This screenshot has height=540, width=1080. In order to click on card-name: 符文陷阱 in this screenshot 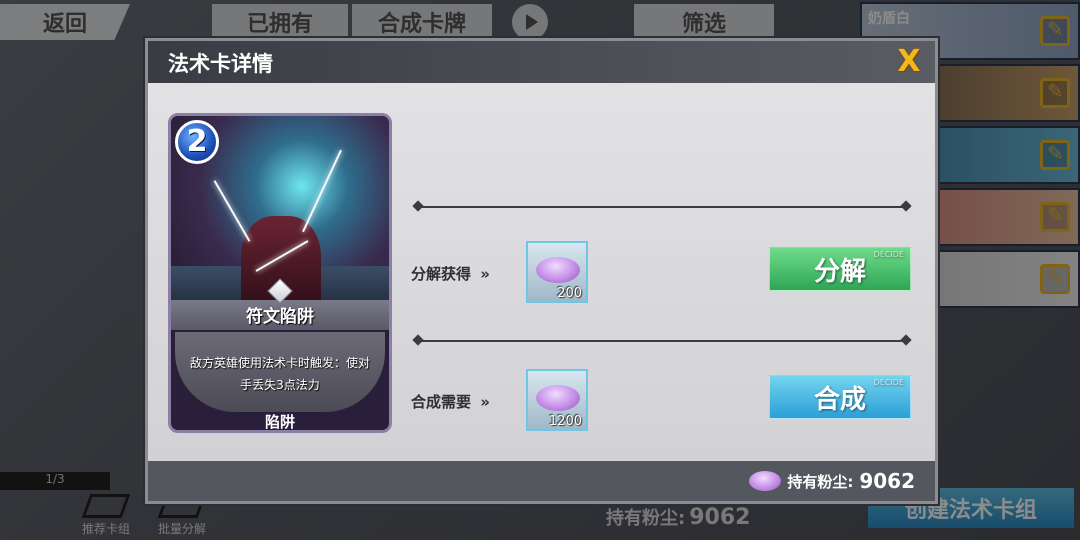, I will do `click(280, 317)`.